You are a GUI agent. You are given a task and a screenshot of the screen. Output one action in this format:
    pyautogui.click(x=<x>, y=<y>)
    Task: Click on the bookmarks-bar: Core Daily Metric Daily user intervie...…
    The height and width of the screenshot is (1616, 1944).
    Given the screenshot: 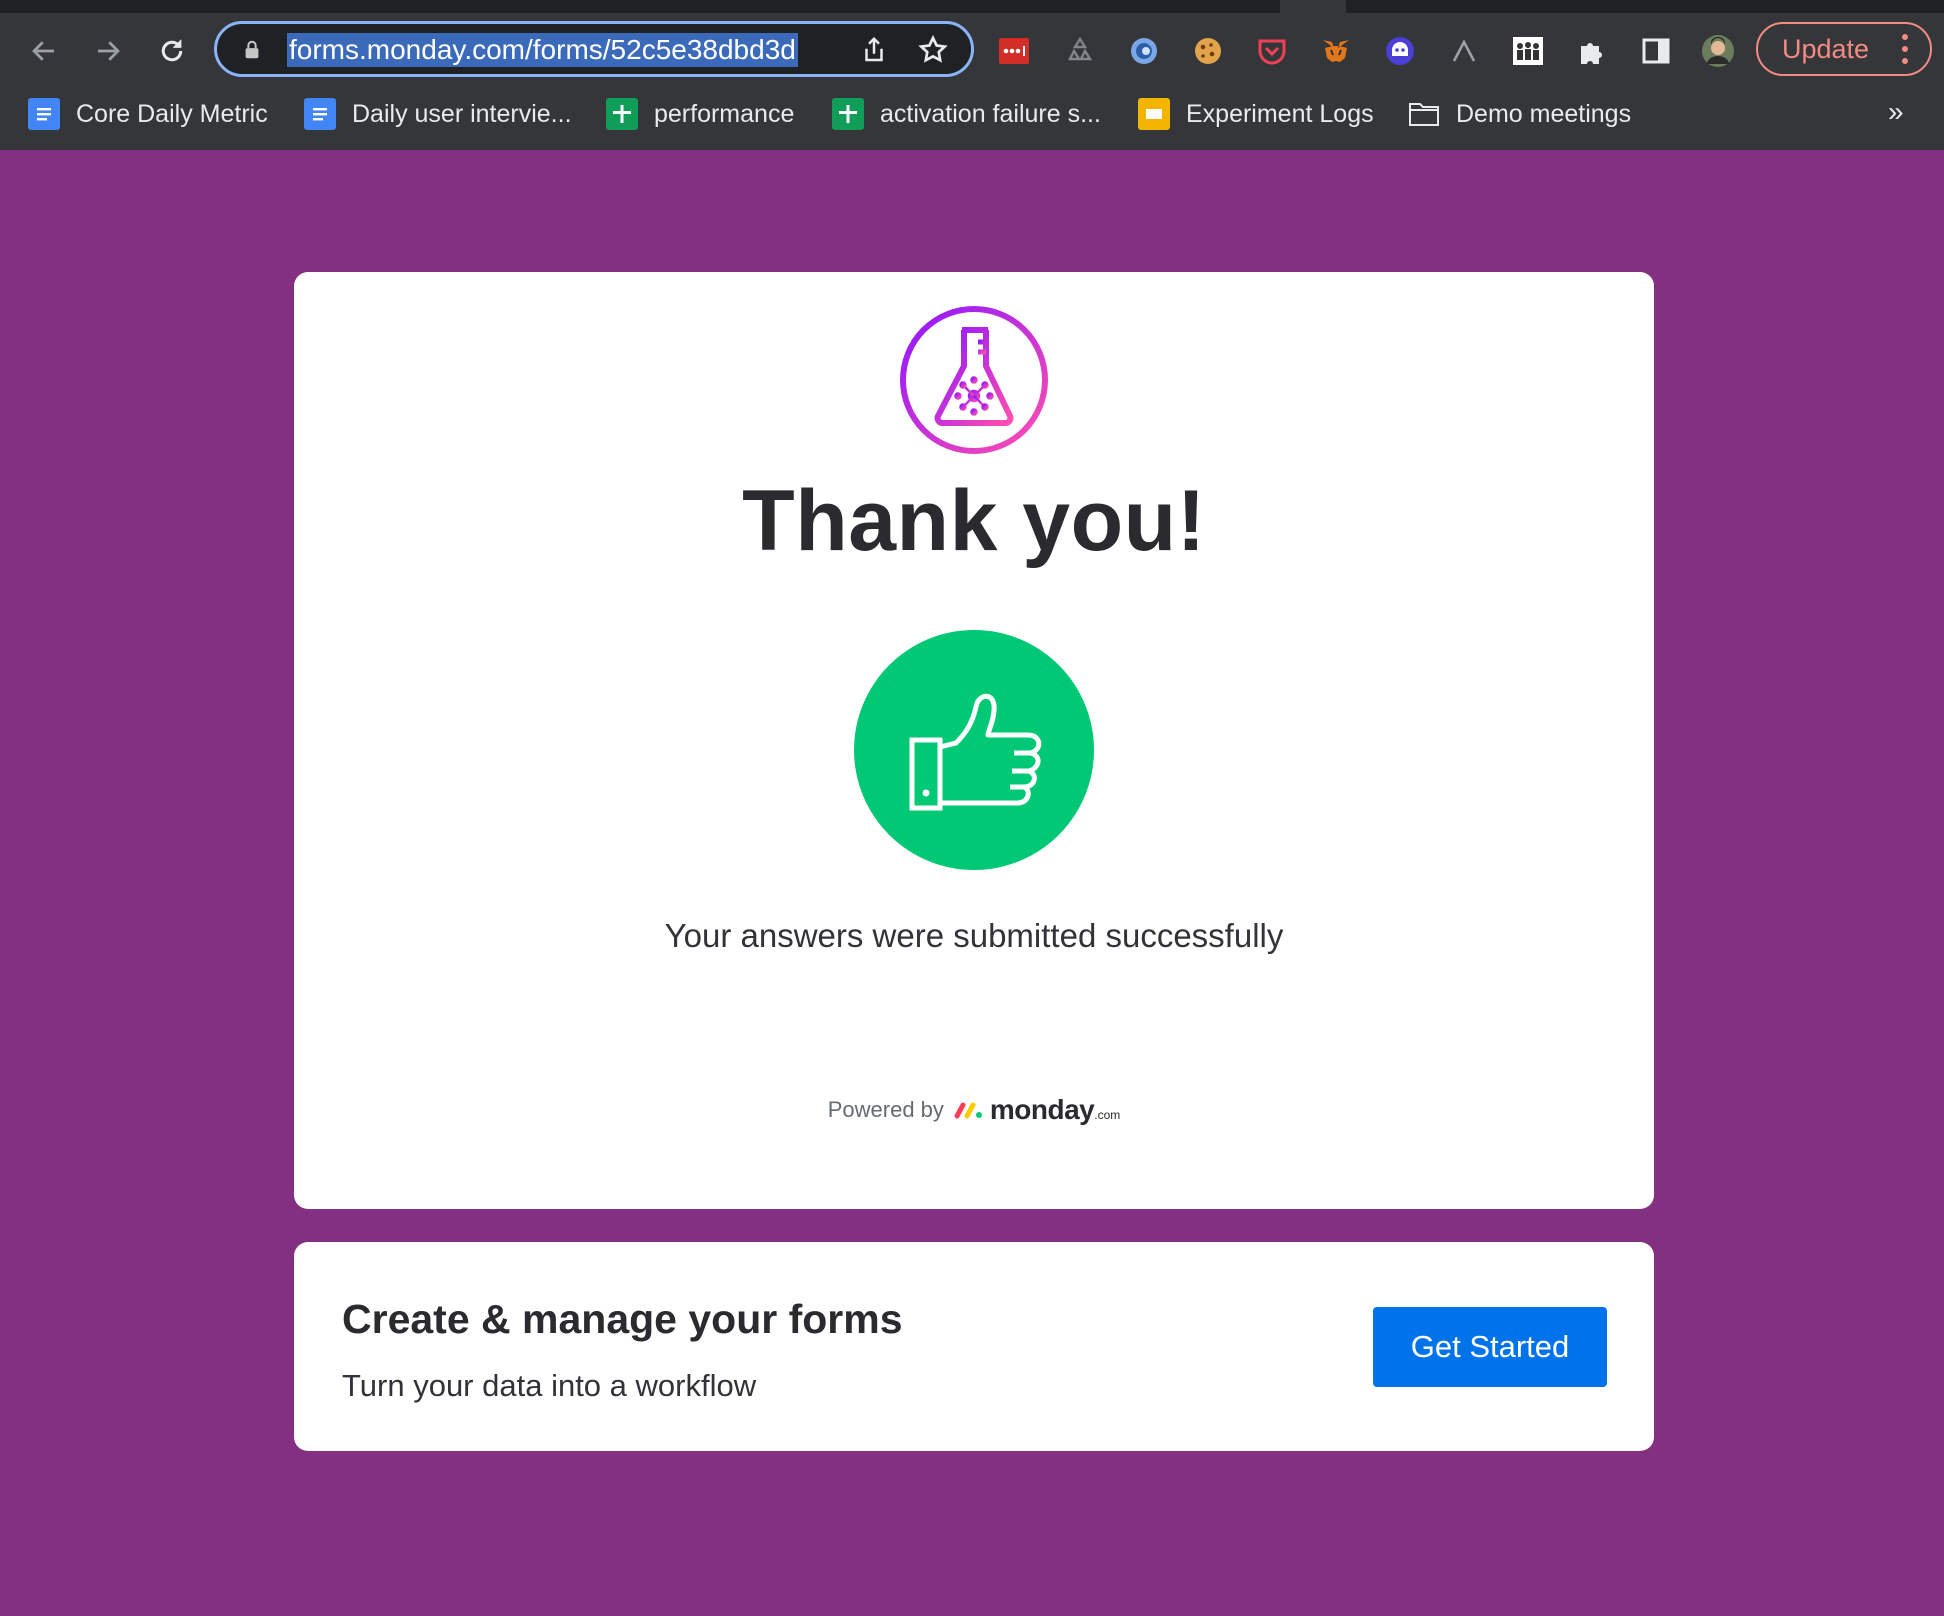 What is the action you would take?
    pyautogui.click(x=972, y=114)
    